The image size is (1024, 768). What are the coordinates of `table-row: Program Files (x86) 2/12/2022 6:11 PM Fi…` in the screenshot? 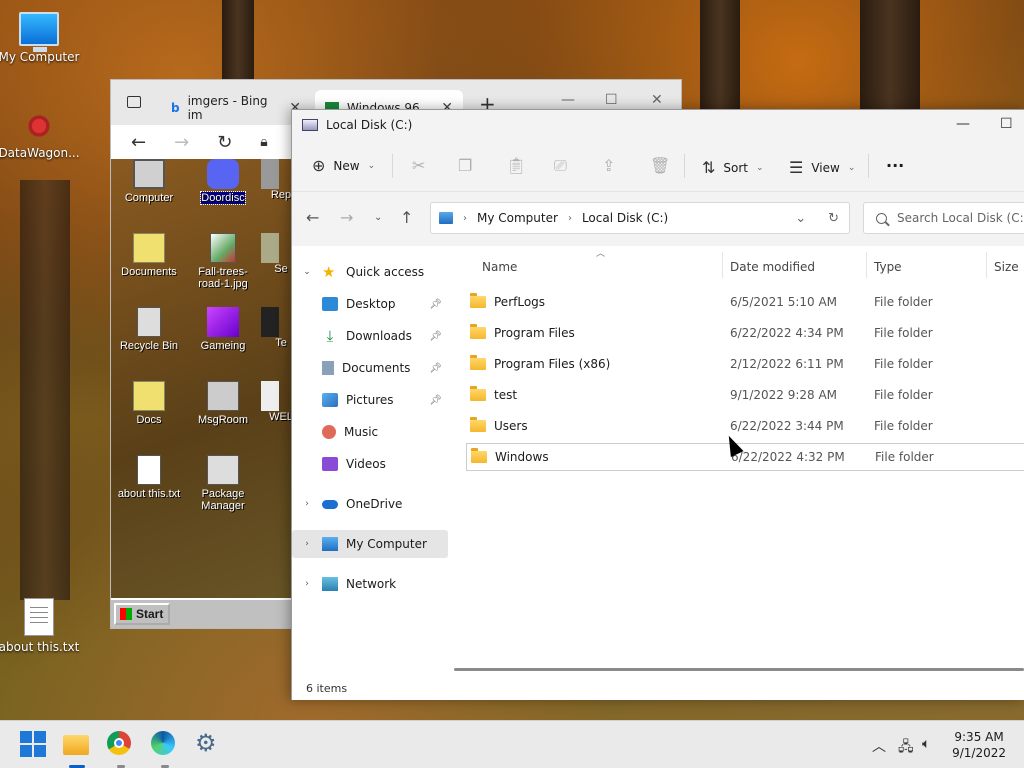 It's located at (745, 364).